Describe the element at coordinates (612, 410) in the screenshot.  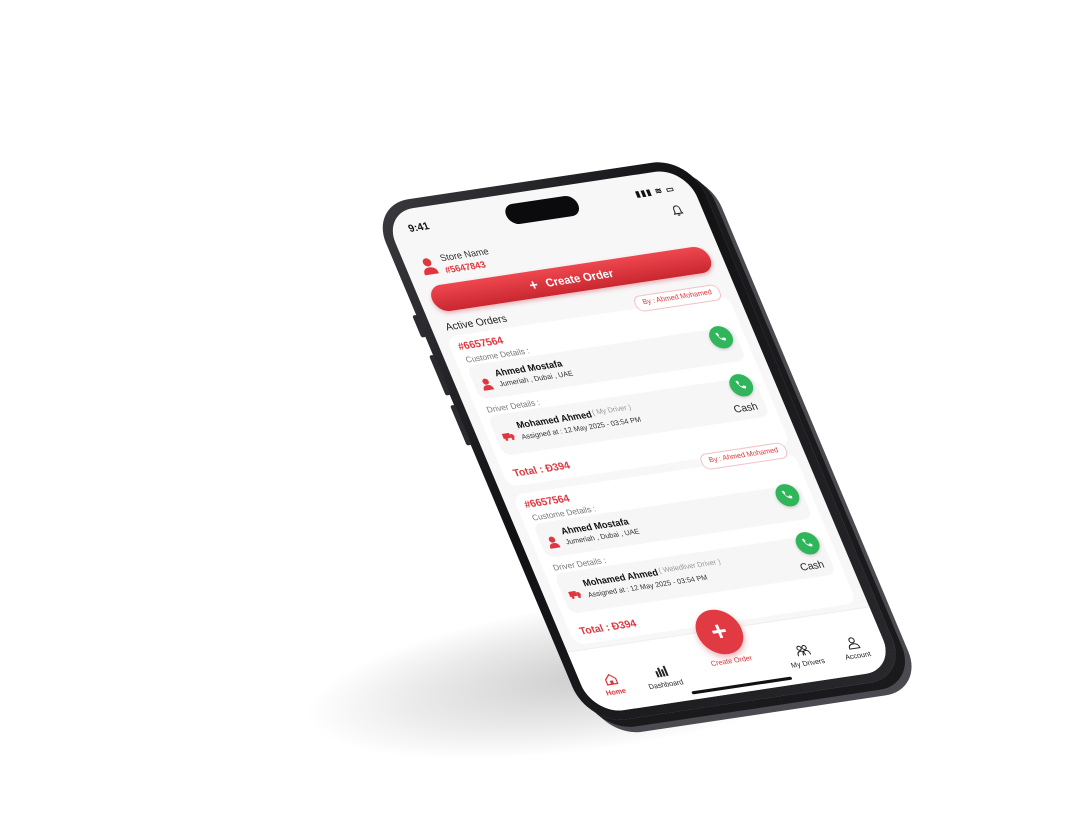
I see `driver-type-tag: ( My Driver )` at that location.